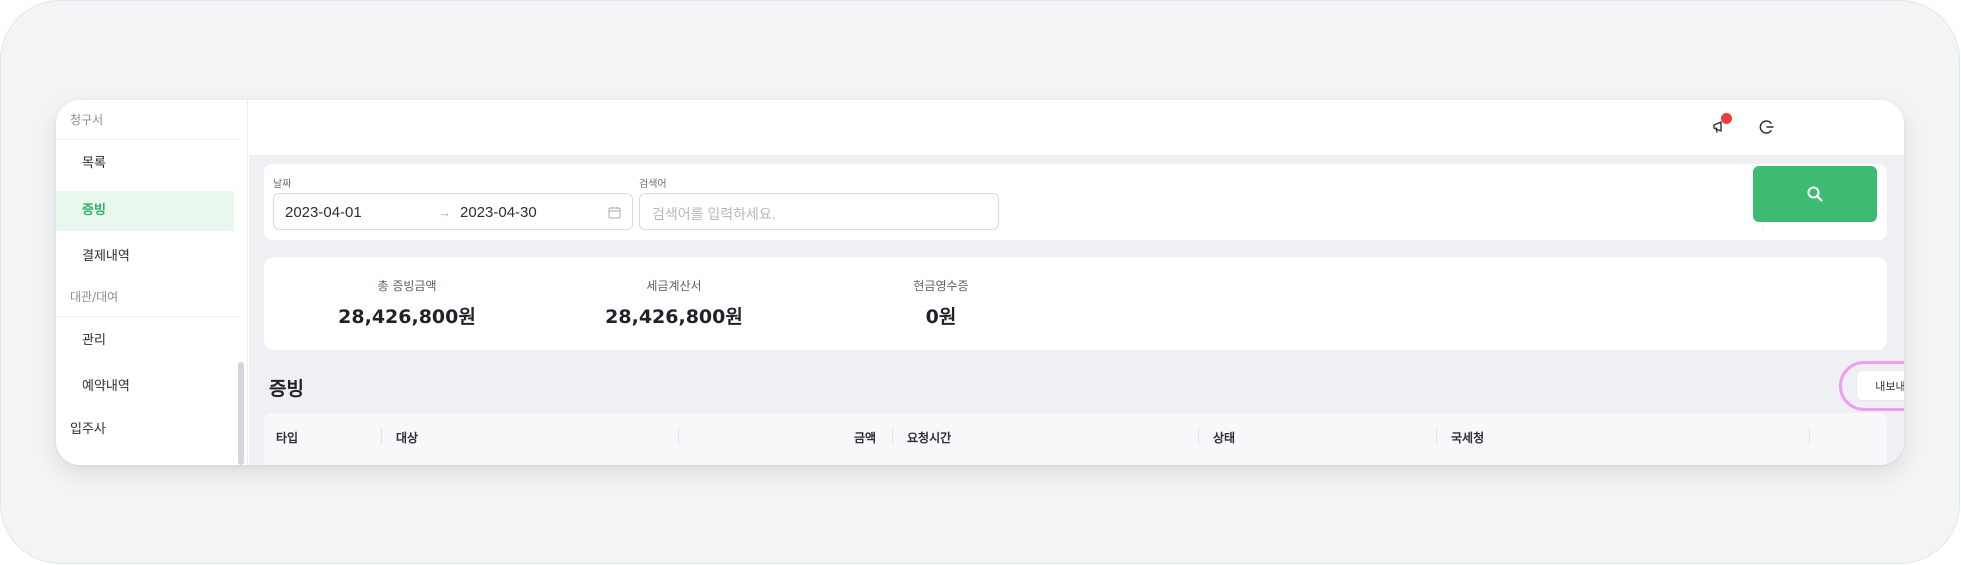 The width and height of the screenshot is (1961, 565). What do you see at coordinates (453, 211) in the screenshot?
I see `date-range-picker: 2023-04-01 → 2023-04-30` at bounding box center [453, 211].